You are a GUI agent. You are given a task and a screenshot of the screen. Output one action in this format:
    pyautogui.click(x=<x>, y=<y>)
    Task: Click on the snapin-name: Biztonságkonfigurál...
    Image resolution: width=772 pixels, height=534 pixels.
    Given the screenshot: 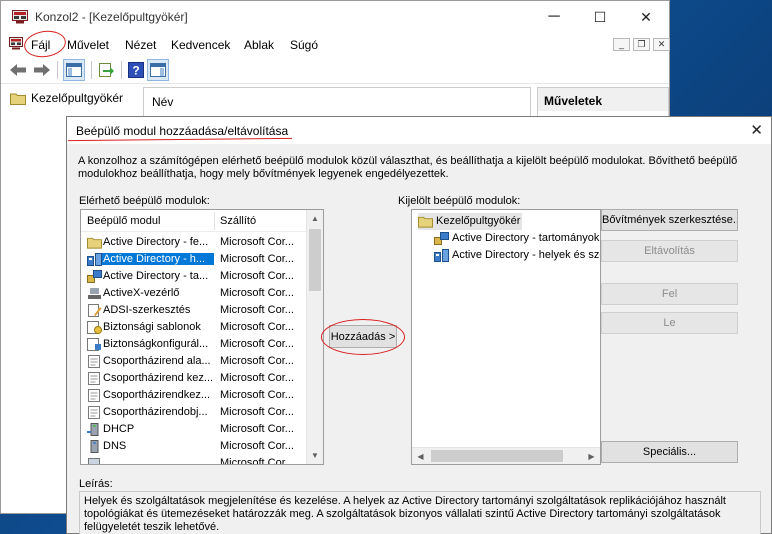 What is the action you would take?
    pyautogui.click(x=156, y=344)
    